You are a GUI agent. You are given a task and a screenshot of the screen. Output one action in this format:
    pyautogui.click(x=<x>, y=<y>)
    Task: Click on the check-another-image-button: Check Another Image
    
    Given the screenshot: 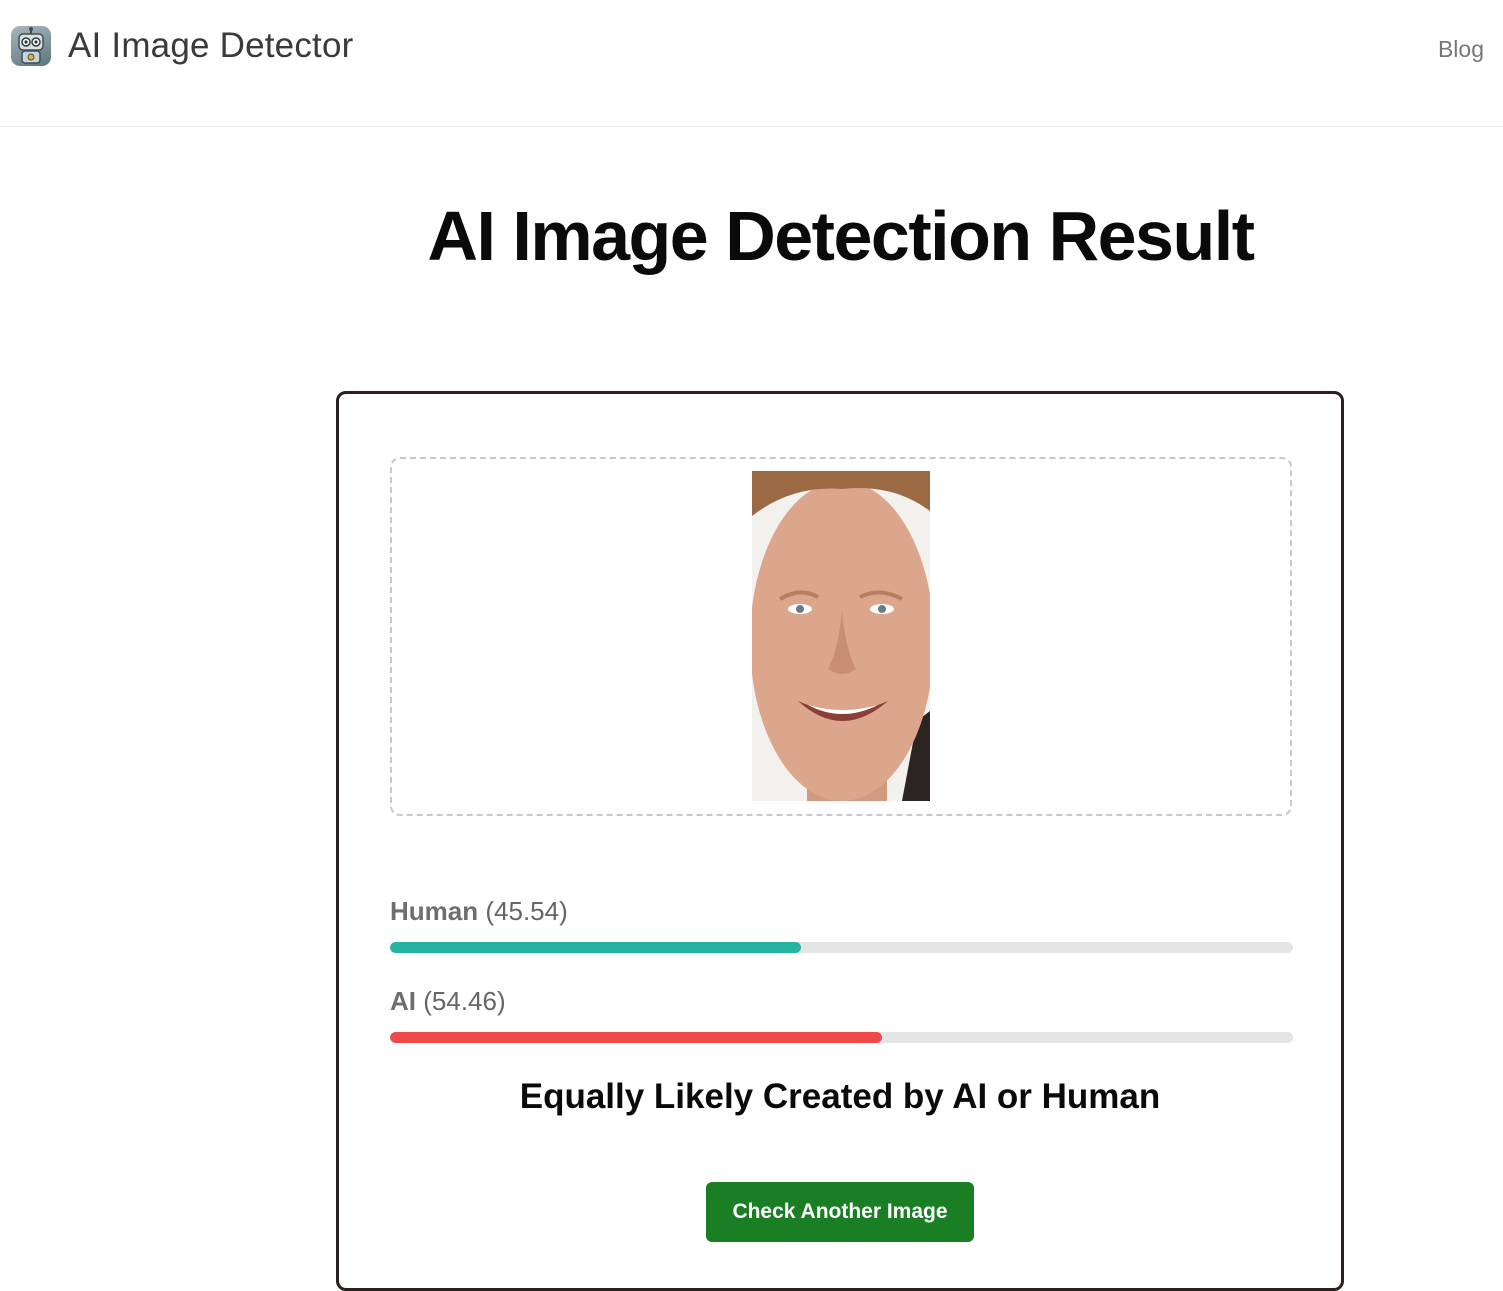 What is the action you would take?
    pyautogui.click(x=840, y=1212)
    